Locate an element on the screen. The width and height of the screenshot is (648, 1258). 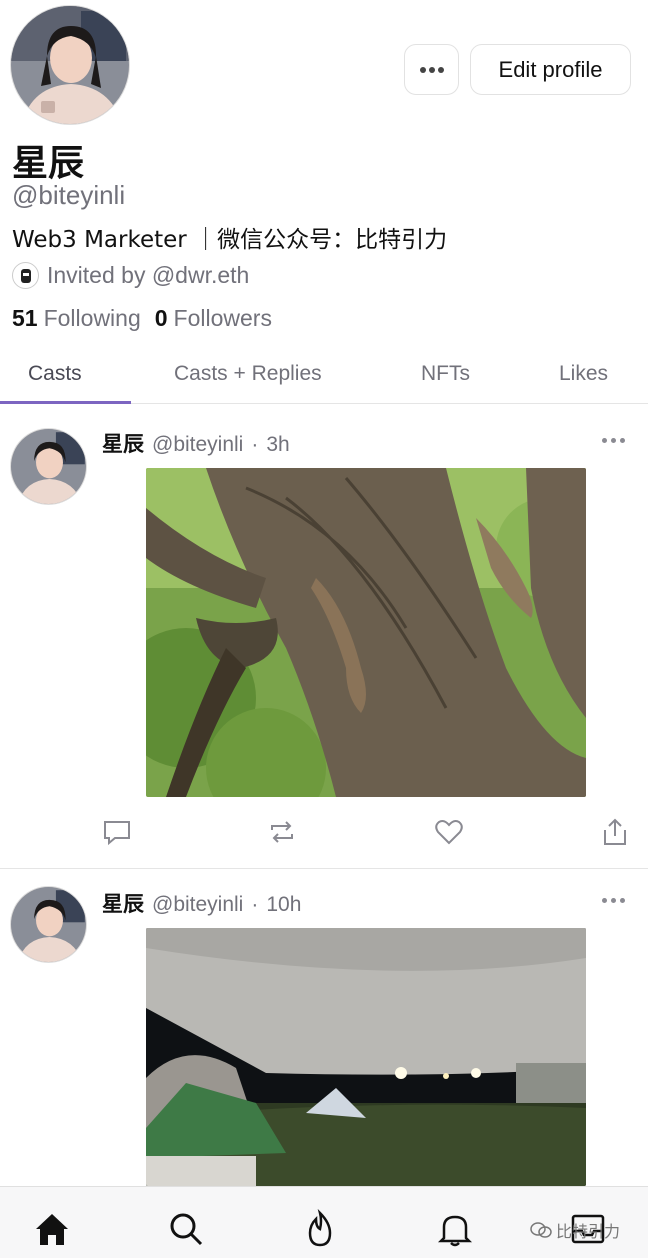
cast-image-campsite is located at coordinates (366, 1057).